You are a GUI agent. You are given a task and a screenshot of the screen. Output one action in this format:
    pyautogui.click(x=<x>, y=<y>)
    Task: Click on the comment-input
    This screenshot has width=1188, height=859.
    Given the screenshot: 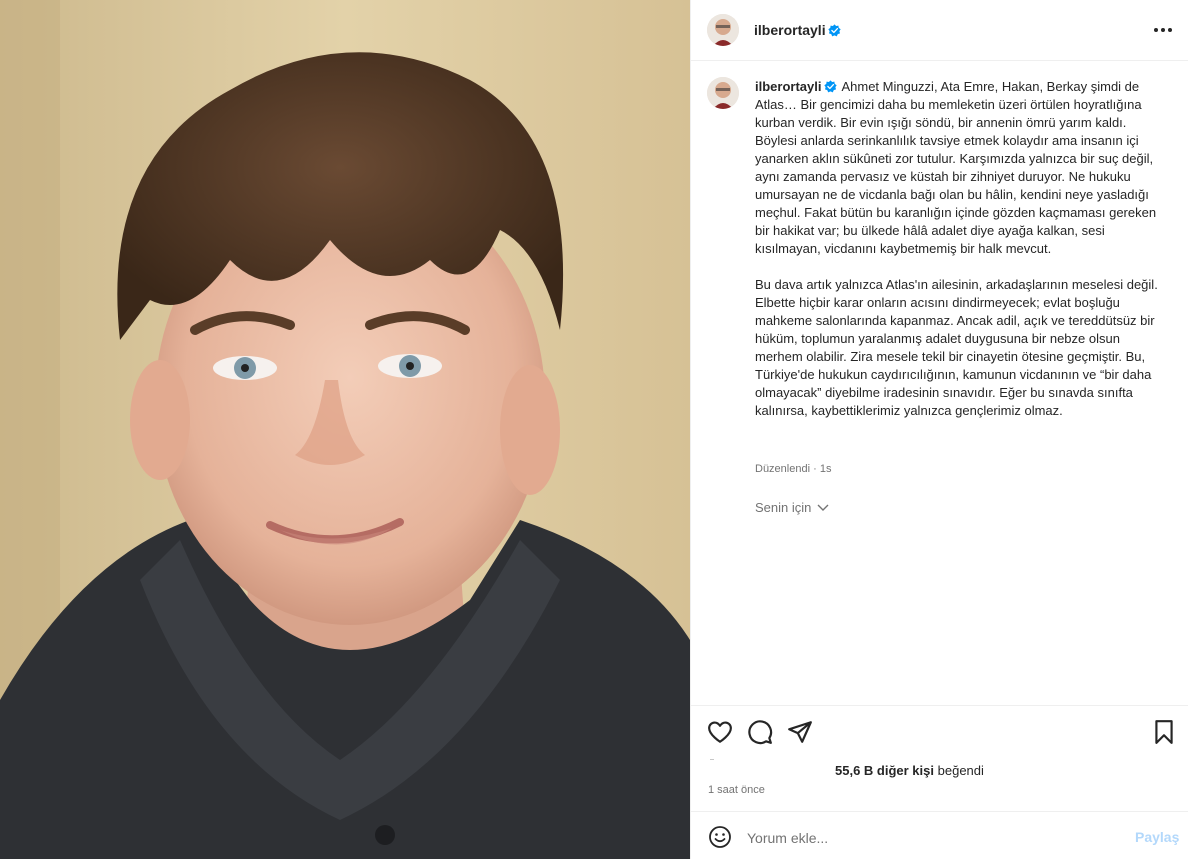 What is the action you would take?
    pyautogui.click(x=932, y=838)
    